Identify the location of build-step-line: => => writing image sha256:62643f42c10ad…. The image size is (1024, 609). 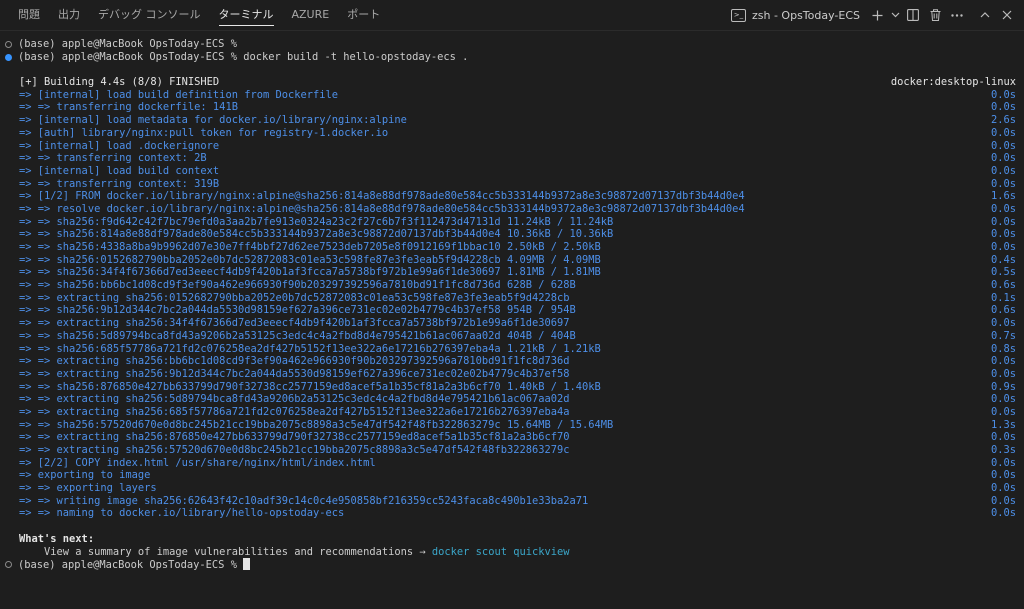
(512, 501).